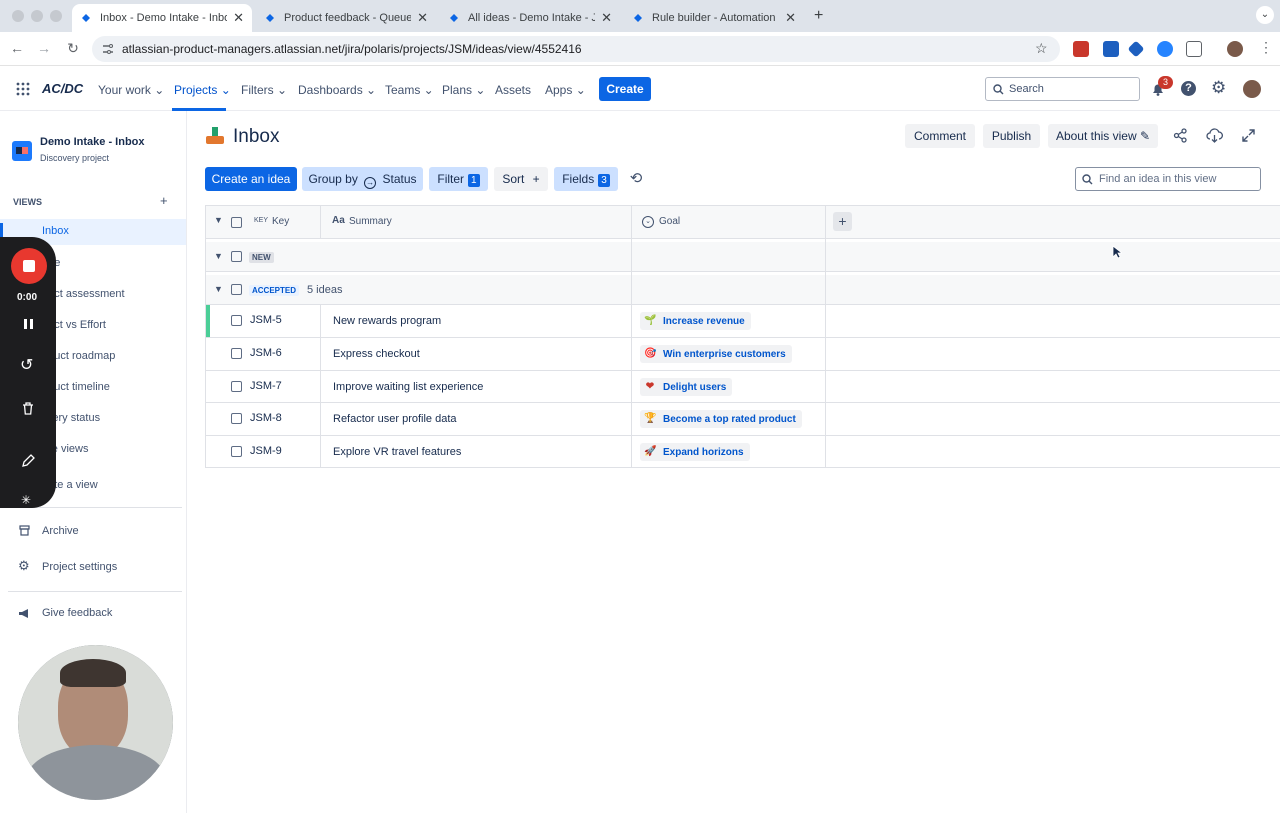 The image size is (1280, 813). I want to click on forward-icon: →, so click(44, 48).